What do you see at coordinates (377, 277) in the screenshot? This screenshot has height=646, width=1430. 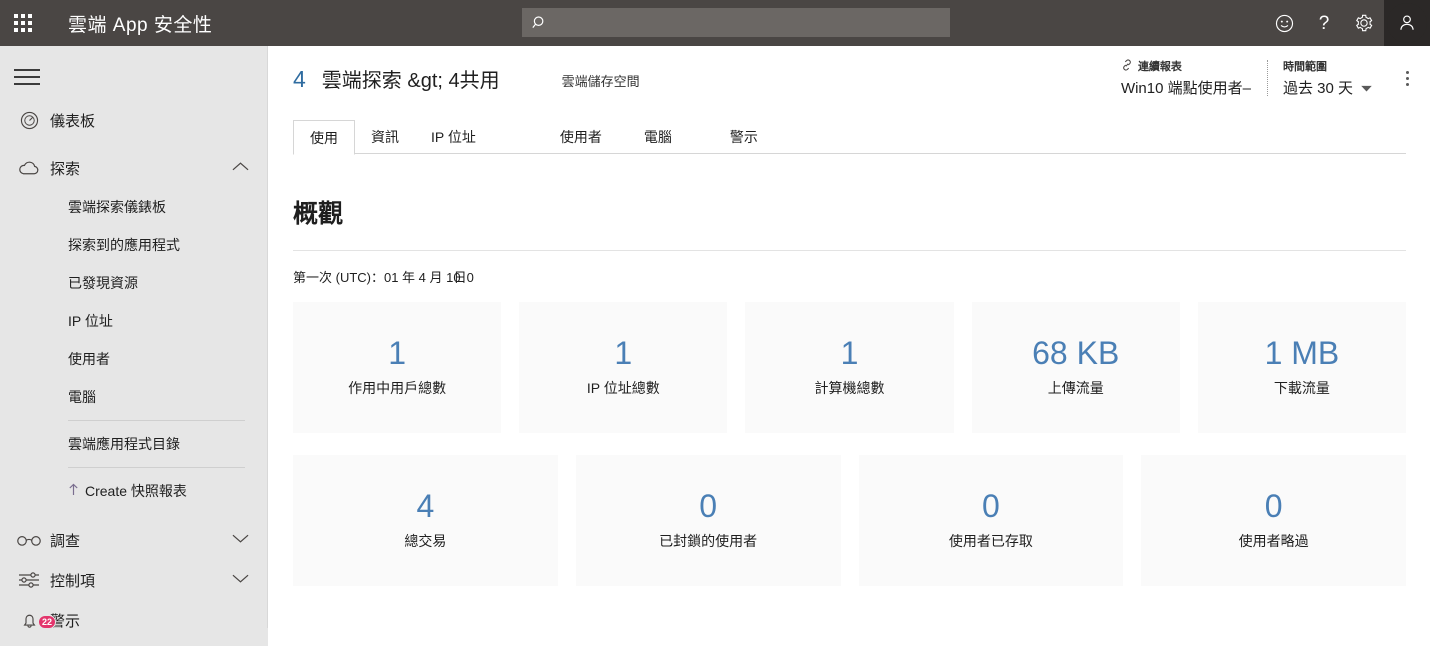 I see `first-seen-value: 第一次 (UTC)：01 年 4 月 10` at bounding box center [377, 277].